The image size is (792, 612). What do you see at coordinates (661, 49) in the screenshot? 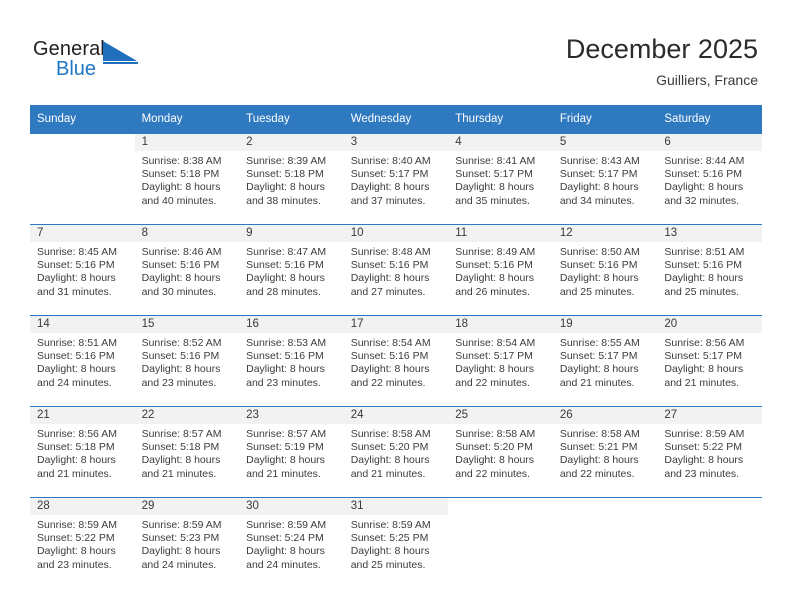
I see `page-title: December 2025` at bounding box center [661, 49].